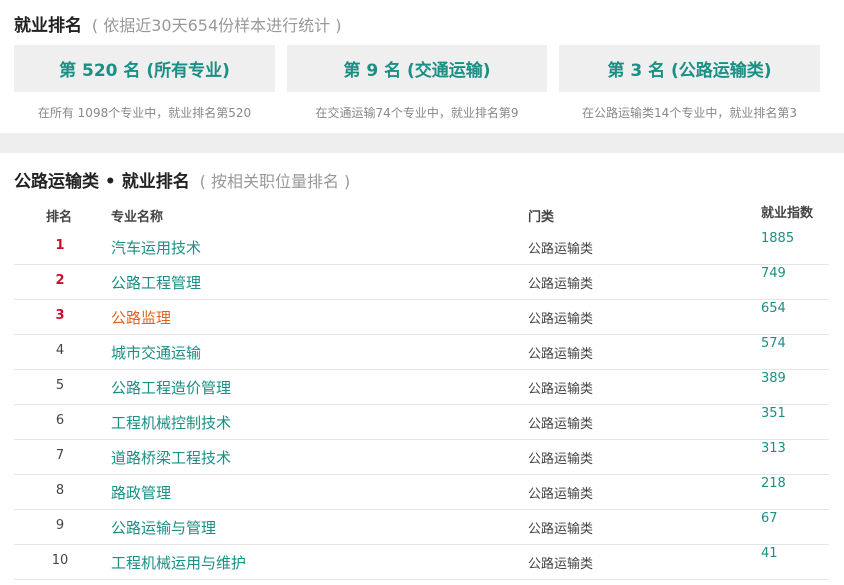 The width and height of the screenshot is (844, 585). What do you see at coordinates (773, 343) in the screenshot?
I see `employment-index: 574` at bounding box center [773, 343].